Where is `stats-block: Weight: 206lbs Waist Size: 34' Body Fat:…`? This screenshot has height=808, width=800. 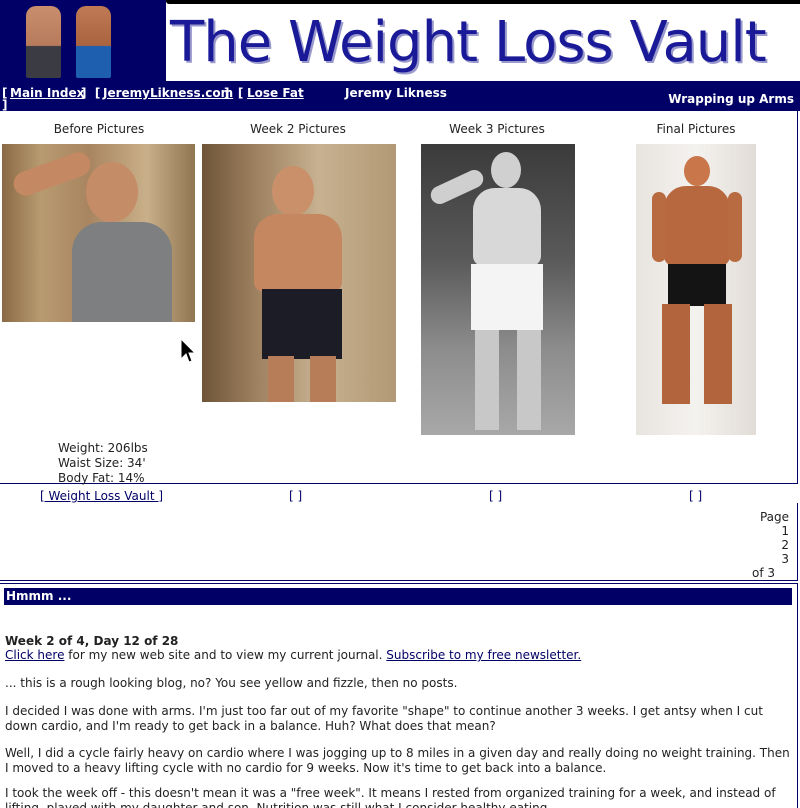
stats-block: Weight: 206lbs Waist Size: 34' Body Fat:… is located at coordinates (103, 463).